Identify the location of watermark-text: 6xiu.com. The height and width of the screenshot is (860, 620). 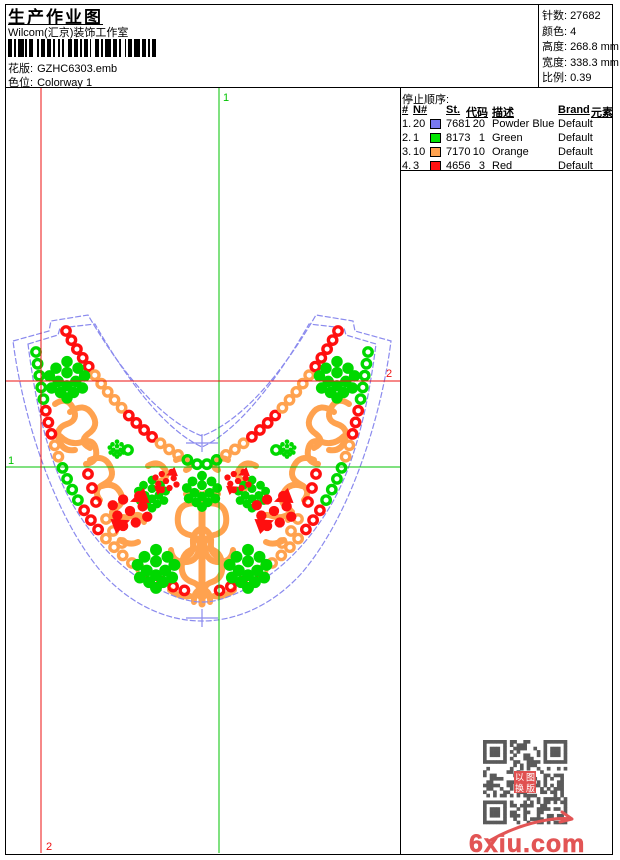
(527, 844).